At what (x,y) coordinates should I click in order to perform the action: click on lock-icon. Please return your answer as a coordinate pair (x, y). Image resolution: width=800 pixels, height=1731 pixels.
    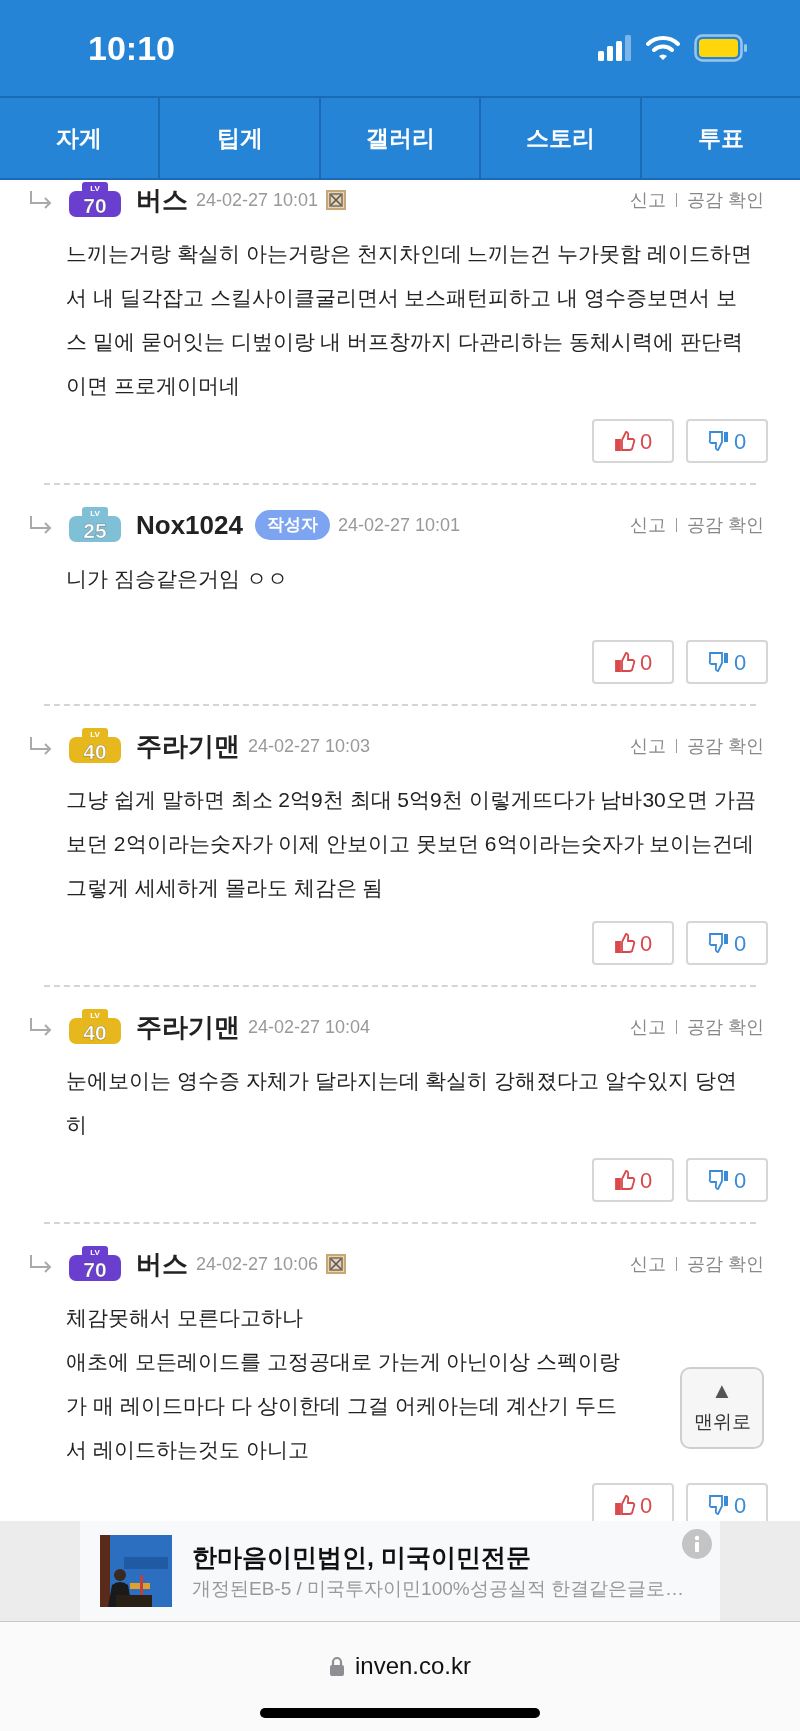
    Looking at the image, I should click on (336, 1666).